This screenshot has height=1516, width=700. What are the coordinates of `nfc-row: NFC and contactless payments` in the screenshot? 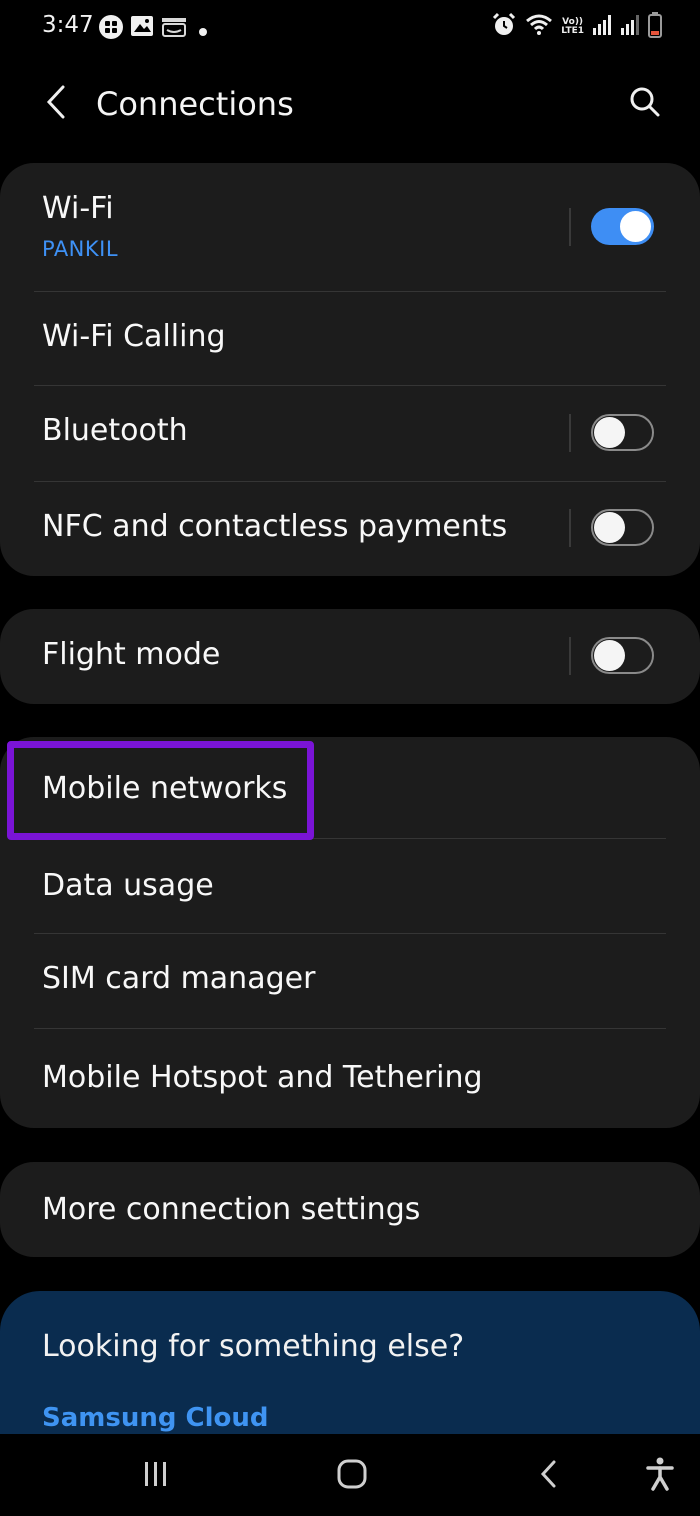 It's located at (350, 528).